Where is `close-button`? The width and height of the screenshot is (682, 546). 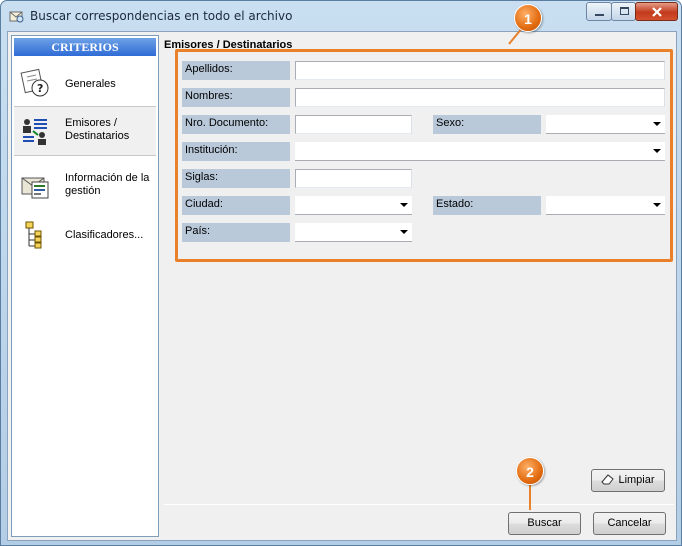 close-button is located at coordinates (656, 11).